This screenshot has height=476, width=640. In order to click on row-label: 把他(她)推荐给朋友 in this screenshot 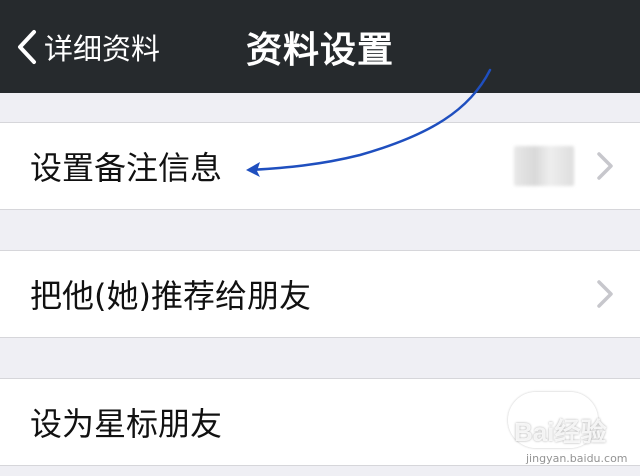, I will do `click(170, 296)`.